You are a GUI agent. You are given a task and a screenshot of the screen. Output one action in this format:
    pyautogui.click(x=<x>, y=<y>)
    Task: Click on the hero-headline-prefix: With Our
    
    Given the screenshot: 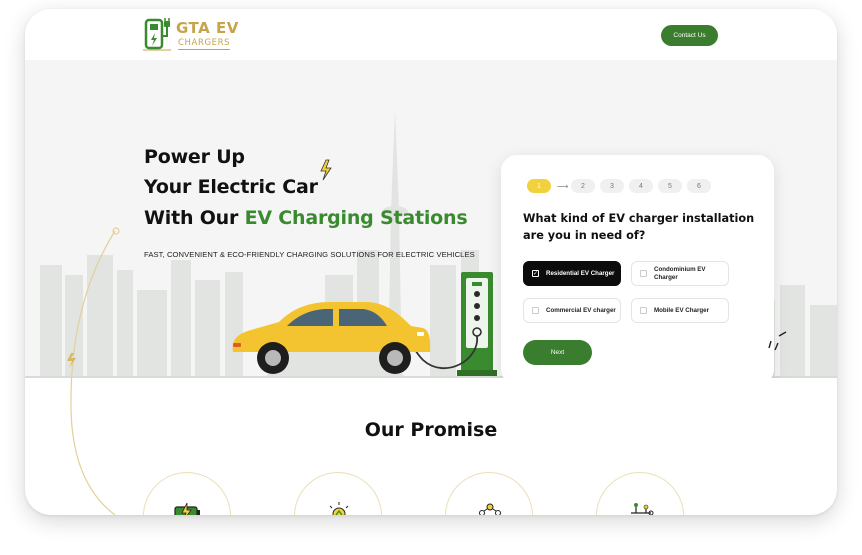 What is the action you would take?
    pyautogui.click(x=194, y=218)
    